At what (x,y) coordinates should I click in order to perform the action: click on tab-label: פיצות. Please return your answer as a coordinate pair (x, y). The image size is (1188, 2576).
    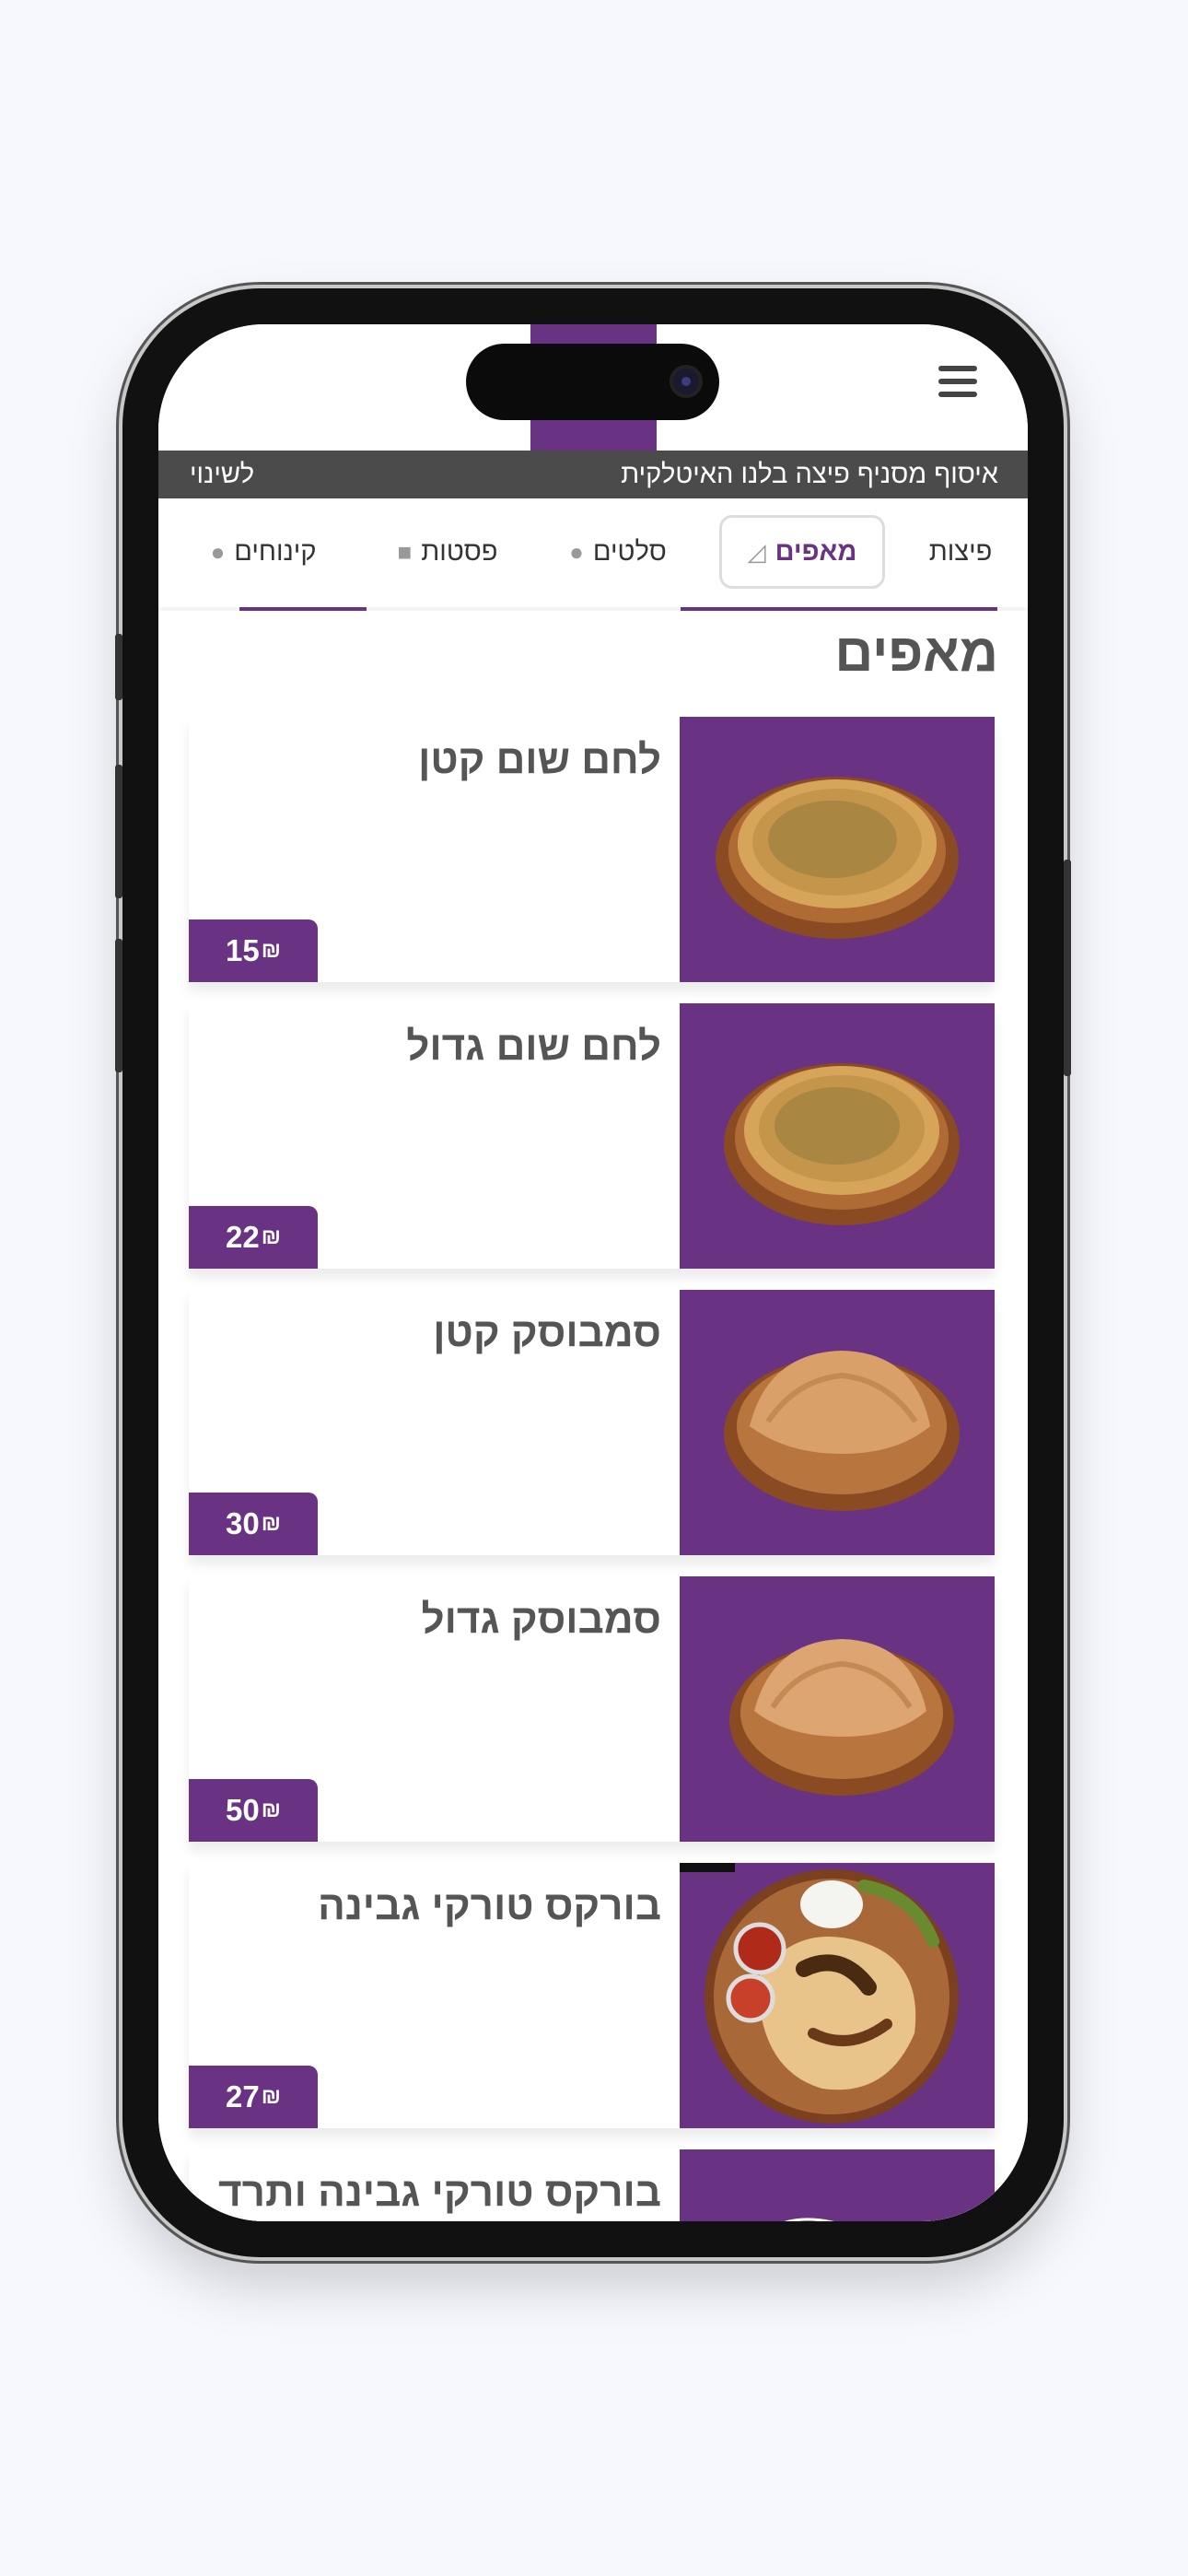
    Looking at the image, I should click on (961, 551).